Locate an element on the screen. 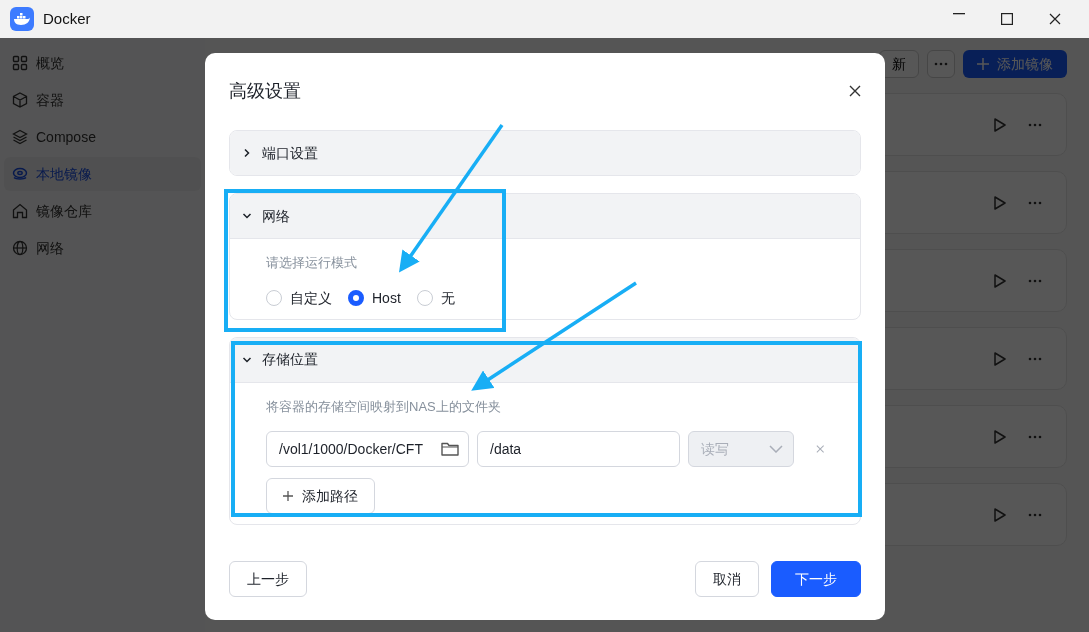 The width and height of the screenshot is (1089, 632). radio-option: Host is located at coordinates (374, 298).